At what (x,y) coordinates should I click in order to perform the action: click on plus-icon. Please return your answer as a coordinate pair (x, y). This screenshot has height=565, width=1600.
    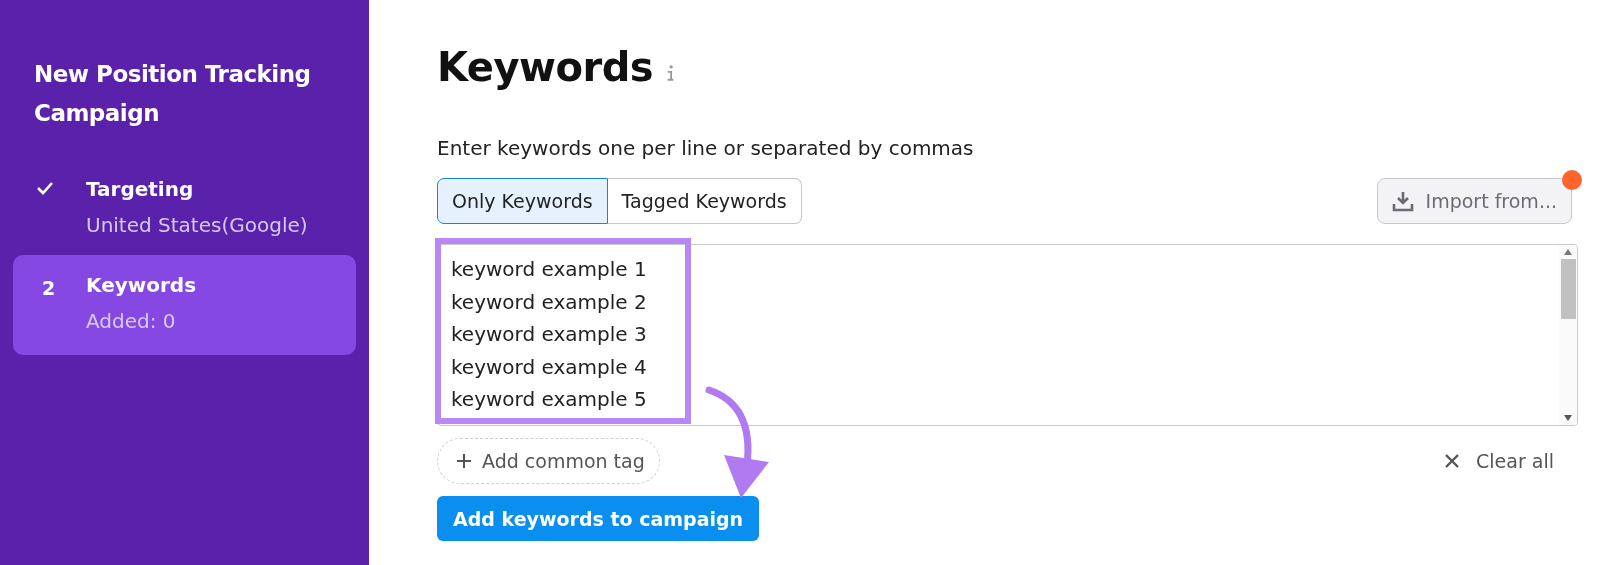
    Looking at the image, I should click on (464, 461).